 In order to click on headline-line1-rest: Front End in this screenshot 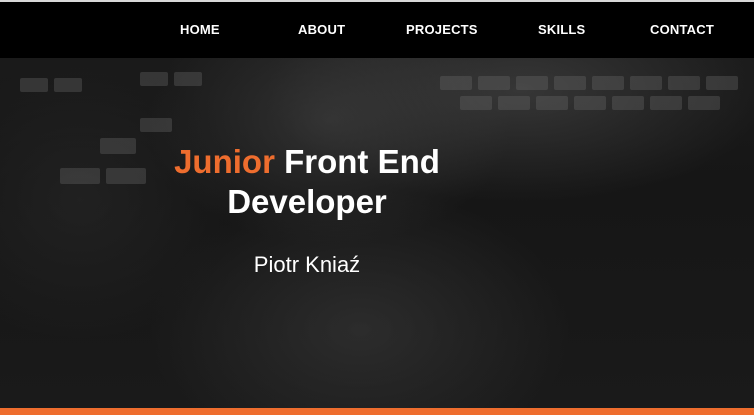, I will do `click(362, 161)`.